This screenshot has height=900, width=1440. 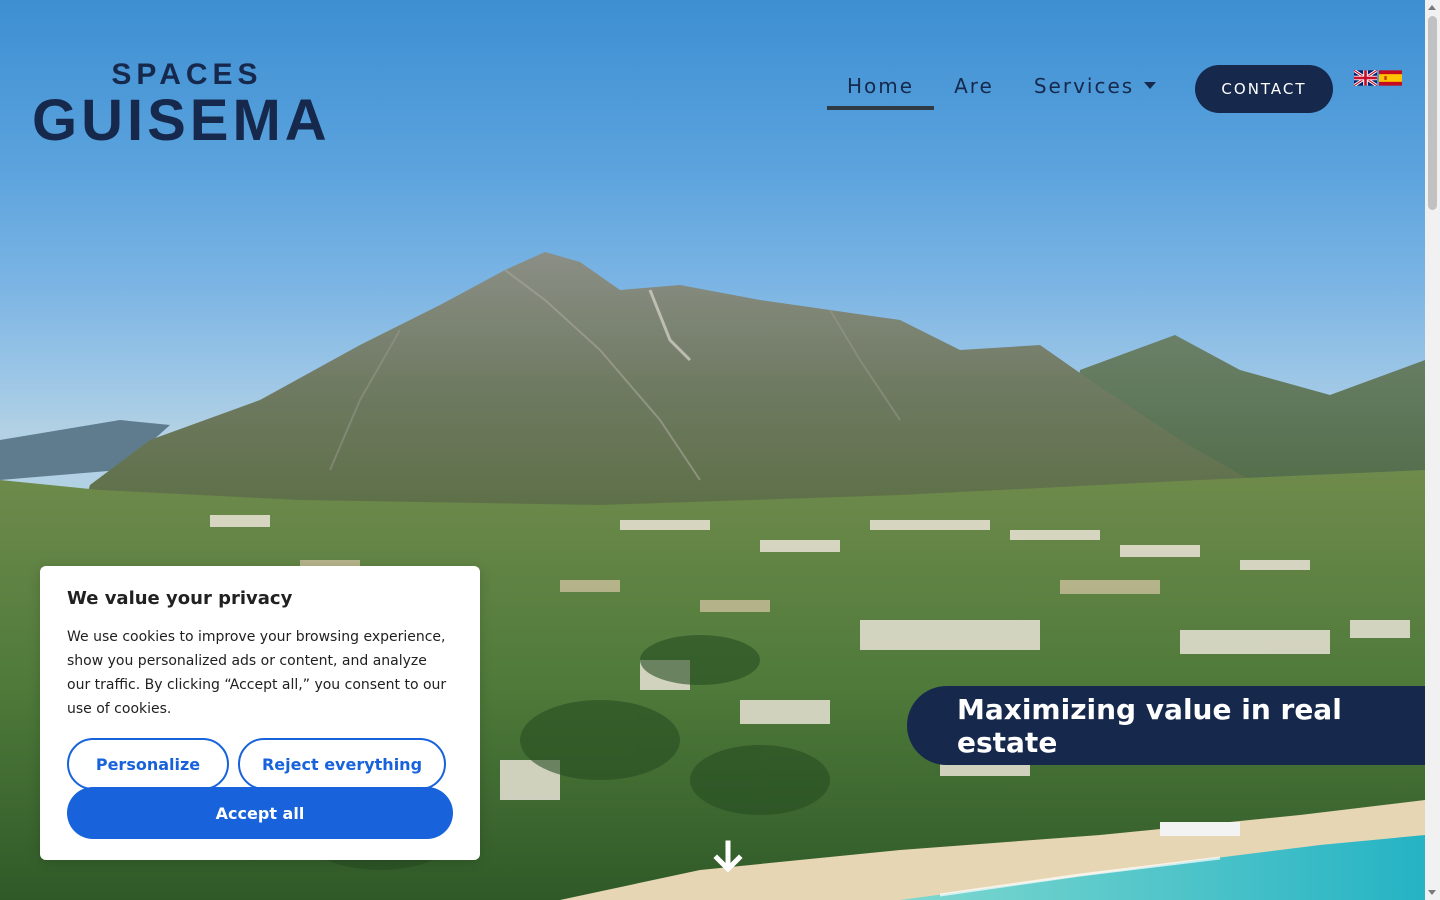 I want to click on uk-flag-icon, so click(x=1365, y=78).